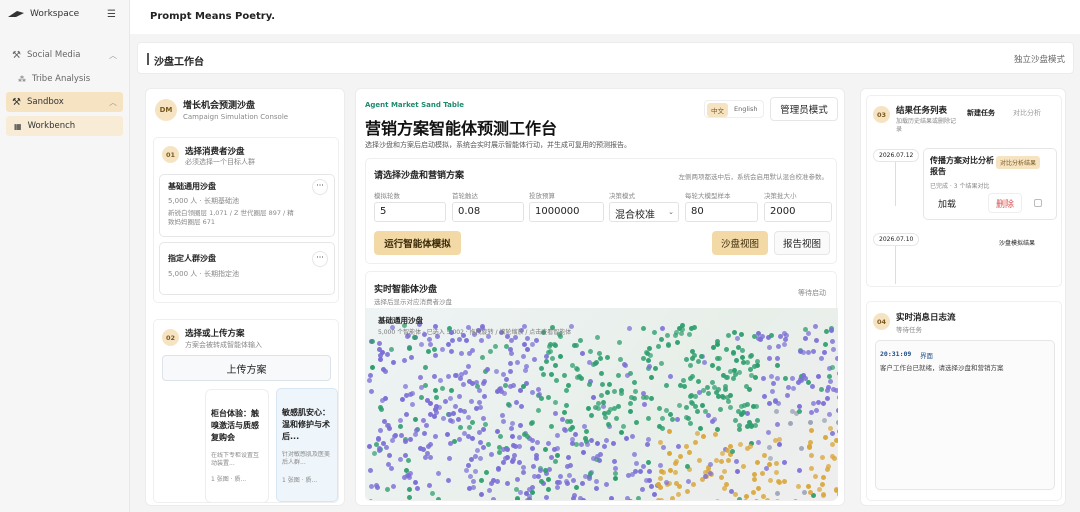  Describe the element at coordinates (798, 212) in the screenshot. I see `batch-size-input: 2000` at that location.